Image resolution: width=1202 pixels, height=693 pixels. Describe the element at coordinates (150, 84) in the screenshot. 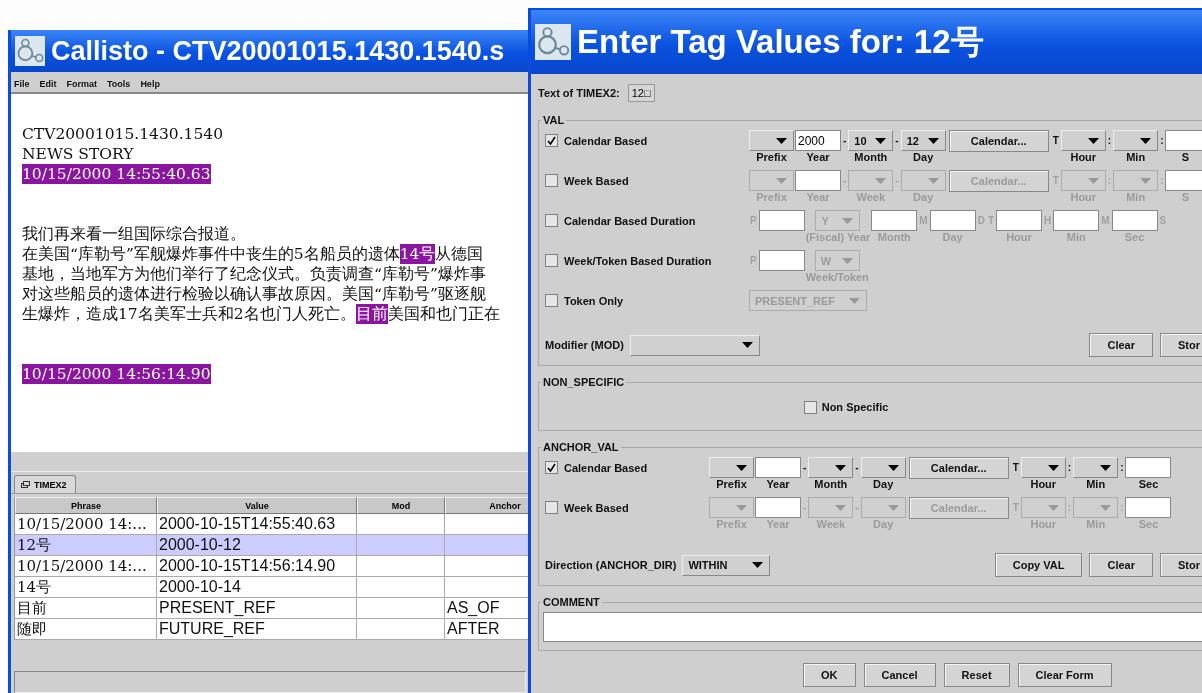

I see `menu-item: Help` at that location.